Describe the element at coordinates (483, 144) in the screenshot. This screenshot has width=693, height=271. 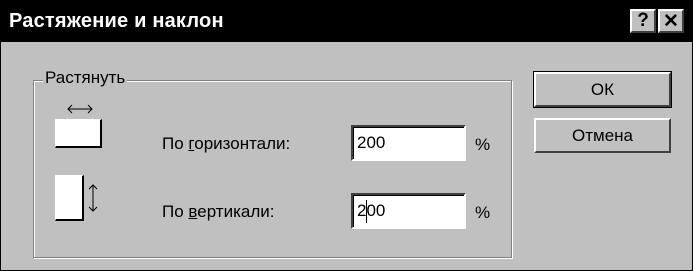
I see `horizontal-percent-unit: %` at that location.